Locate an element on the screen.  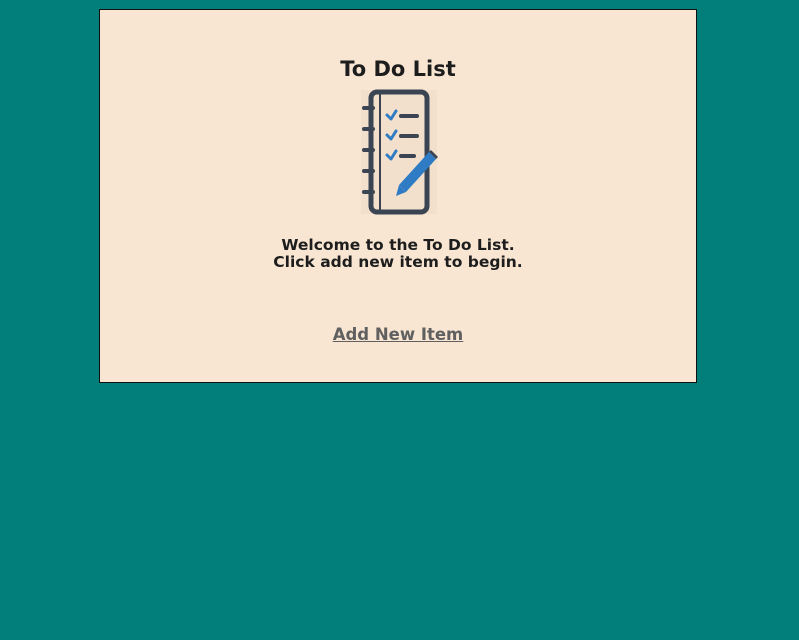
notebook-checklist-pencil-icon is located at coordinates (399, 152).